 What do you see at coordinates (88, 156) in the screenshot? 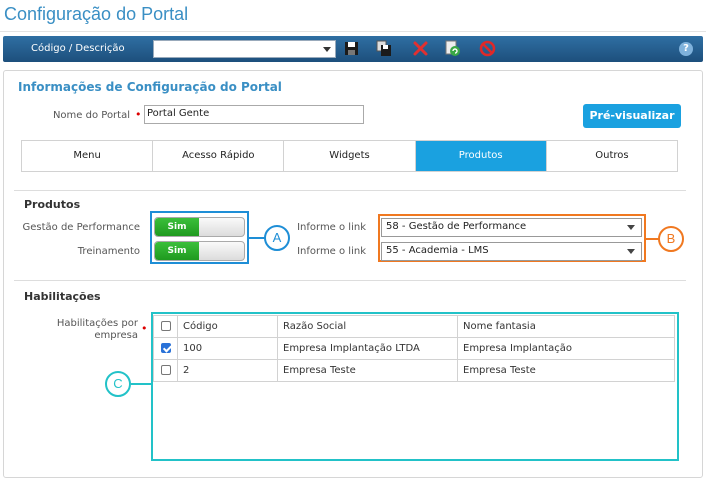
I see `tab-menu: Menu` at bounding box center [88, 156].